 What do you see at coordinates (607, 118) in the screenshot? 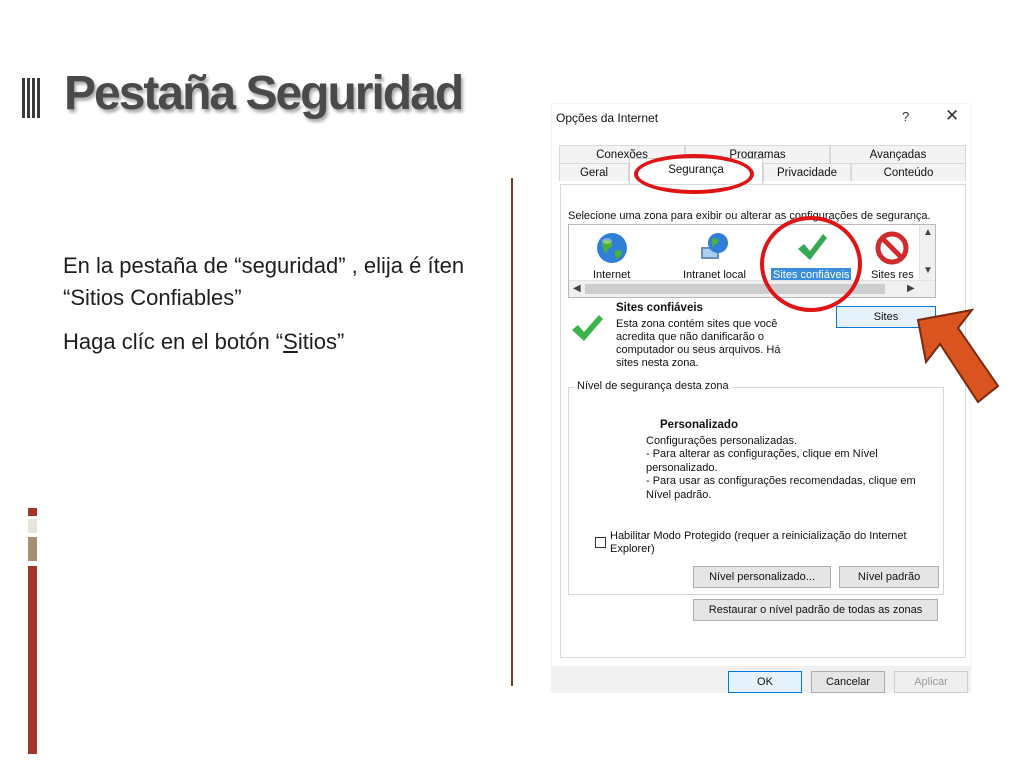
I see `dialog-title: Opções da Internet` at bounding box center [607, 118].